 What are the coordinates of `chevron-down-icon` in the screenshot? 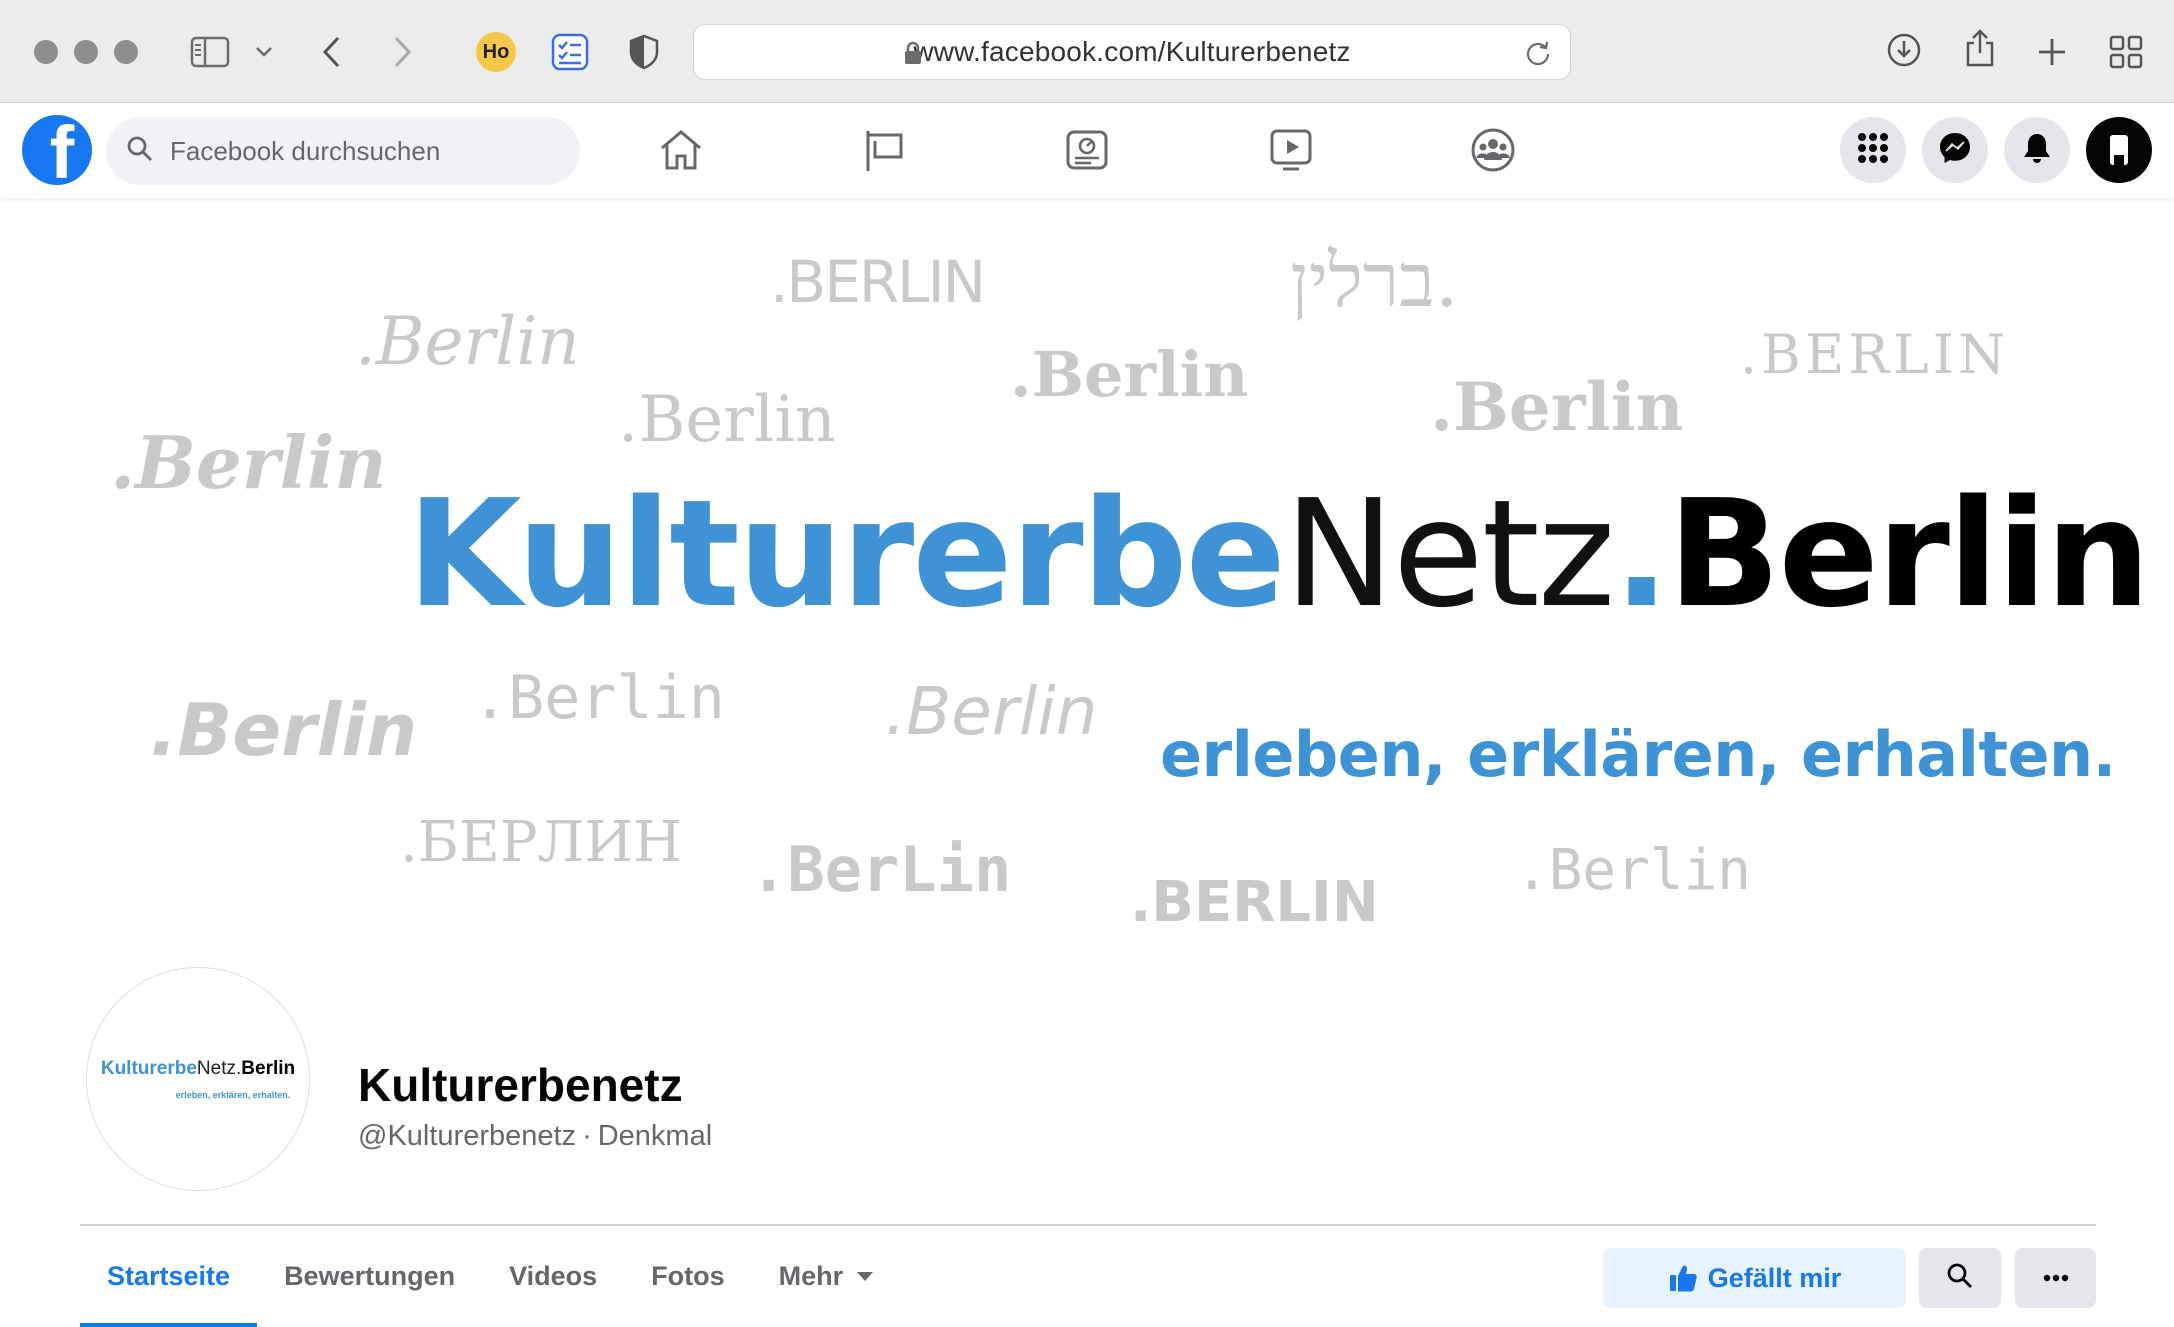 It's located at (264, 52).